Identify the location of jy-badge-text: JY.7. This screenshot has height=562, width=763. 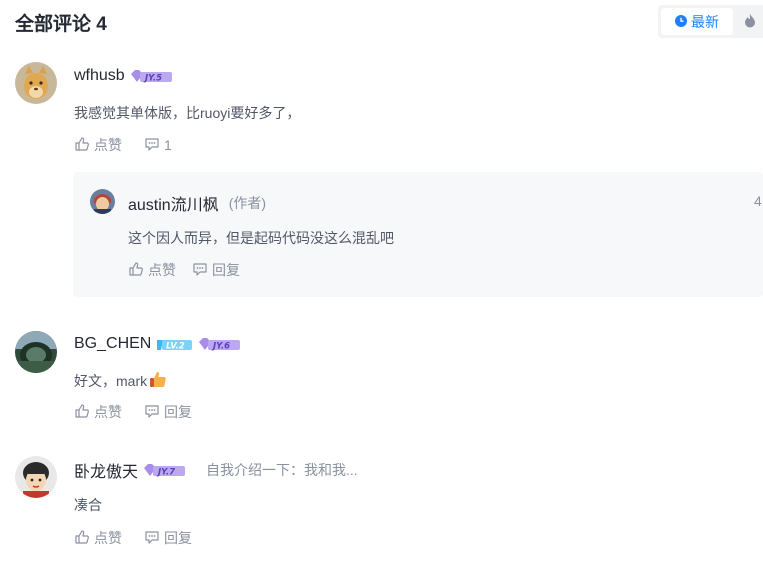
(165, 472).